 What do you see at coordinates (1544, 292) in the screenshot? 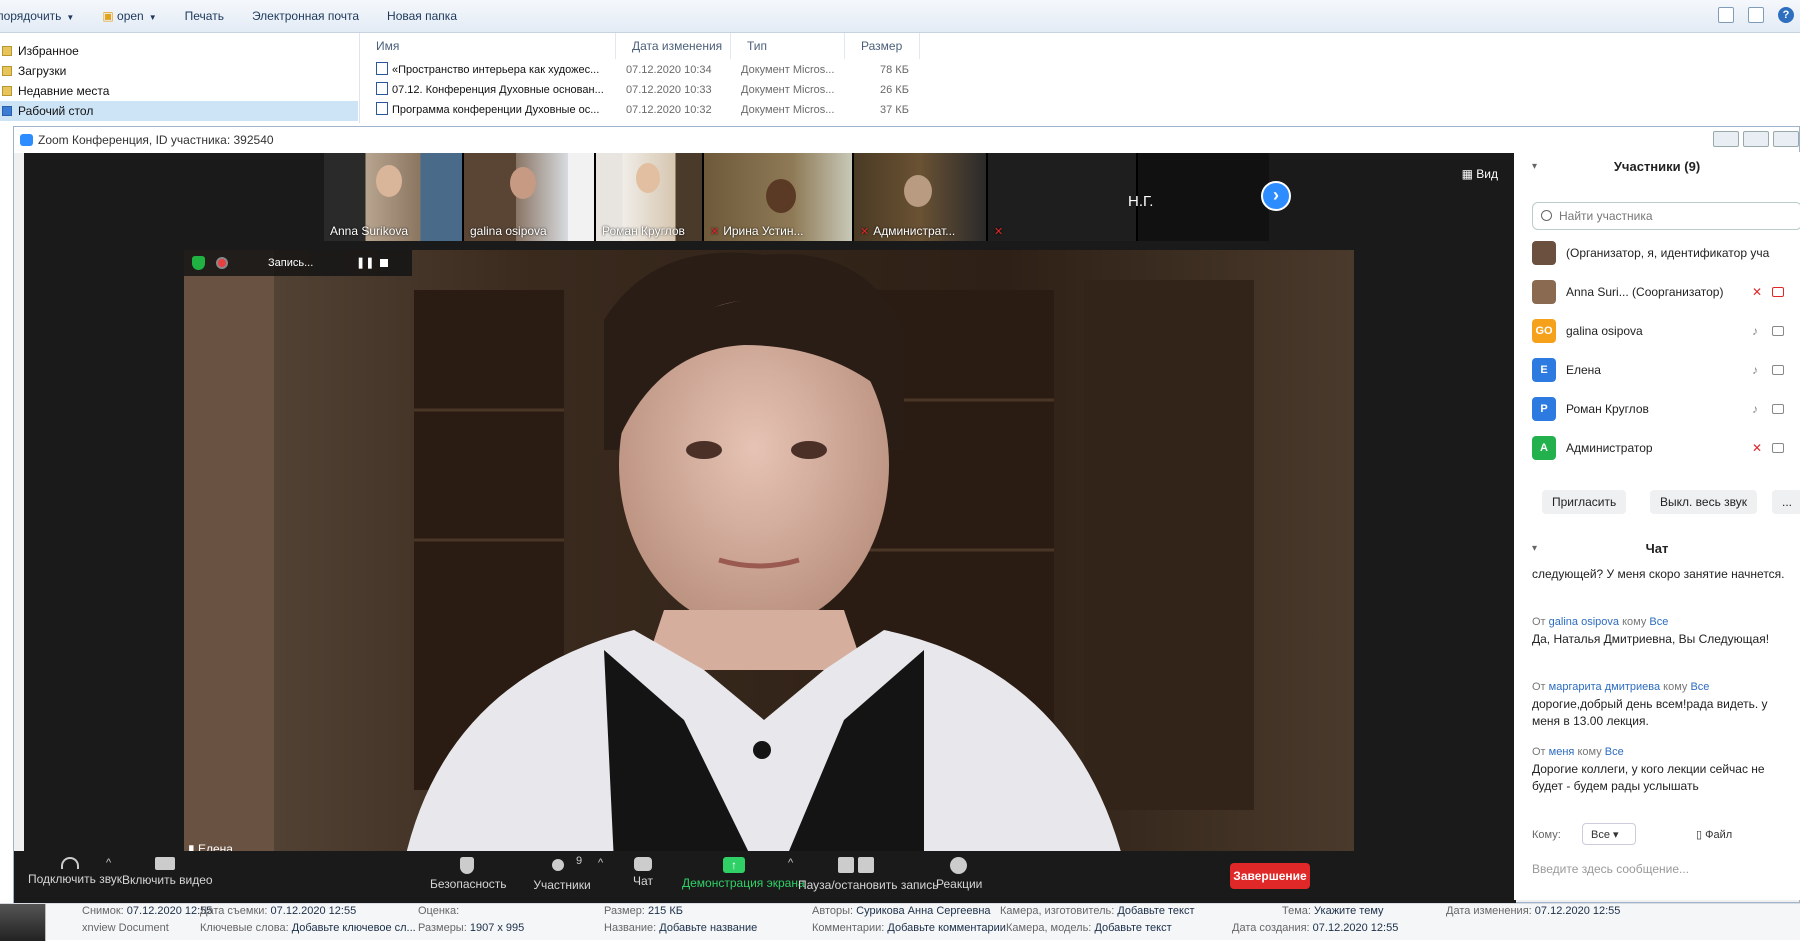
I see `avatar` at bounding box center [1544, 292].